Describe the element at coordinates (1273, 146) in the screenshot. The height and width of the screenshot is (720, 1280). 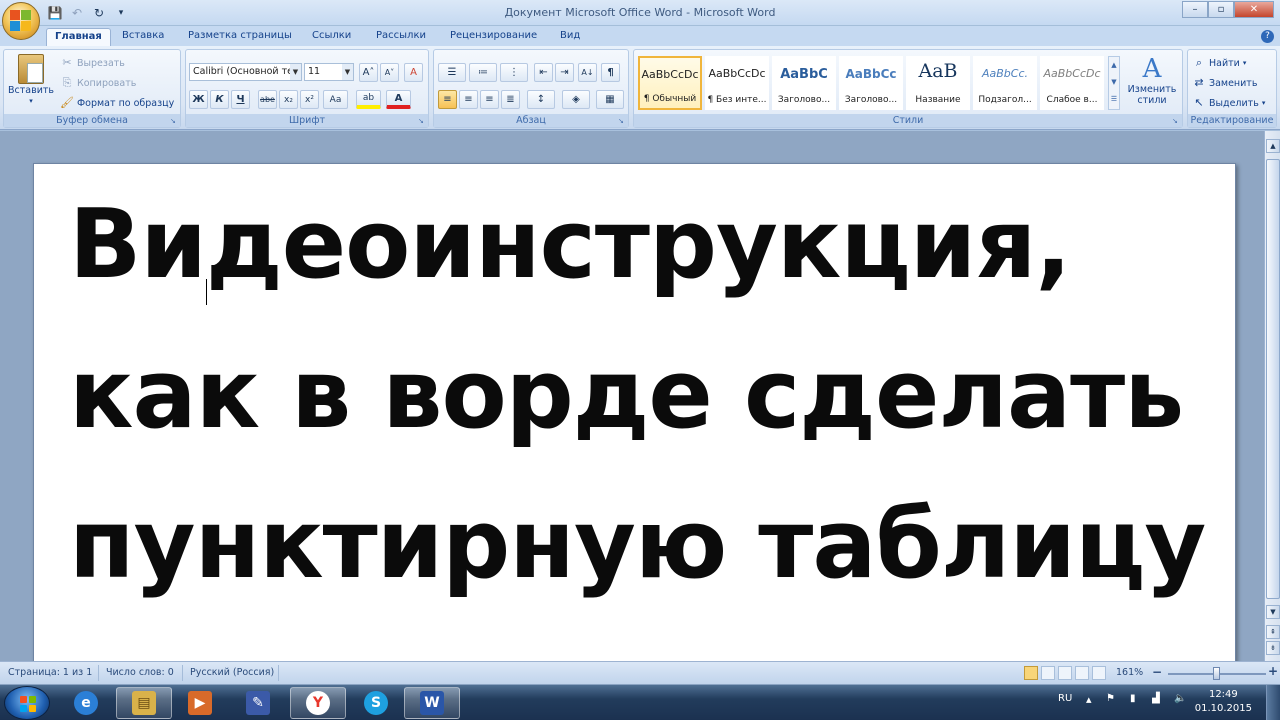
I see `scroll-up-icon: ▲` at that location.